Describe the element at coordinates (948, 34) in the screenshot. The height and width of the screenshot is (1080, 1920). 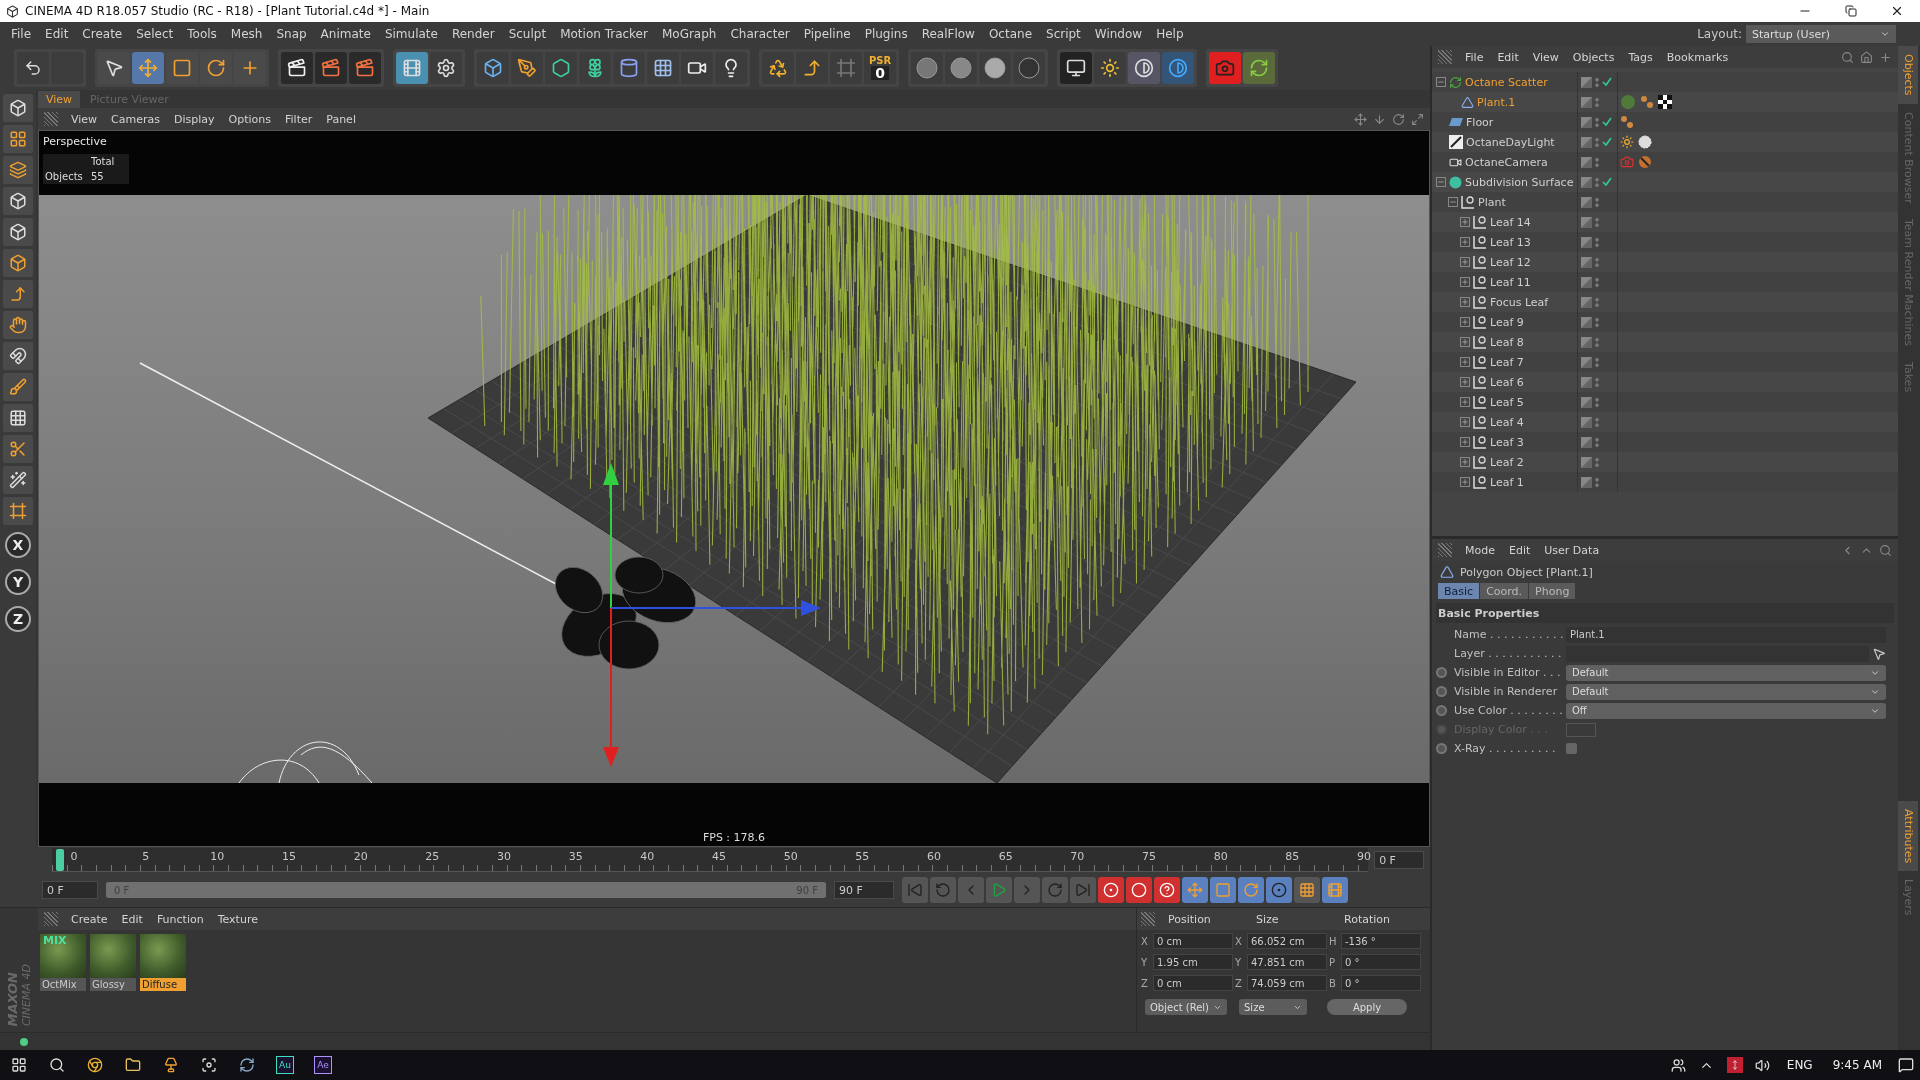
I see `menu-item: RealFlow` at that location.